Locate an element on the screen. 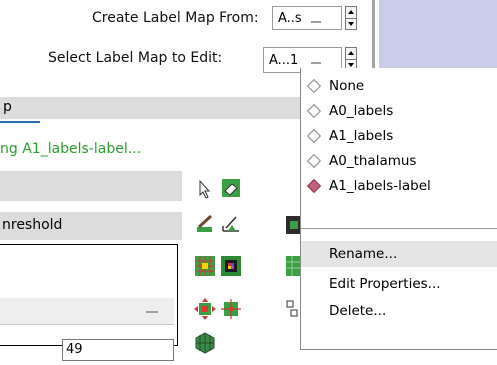 The width and height of the screenshot is (497, 365). arrow-cursor-icon is located at coordinates (205, 189).